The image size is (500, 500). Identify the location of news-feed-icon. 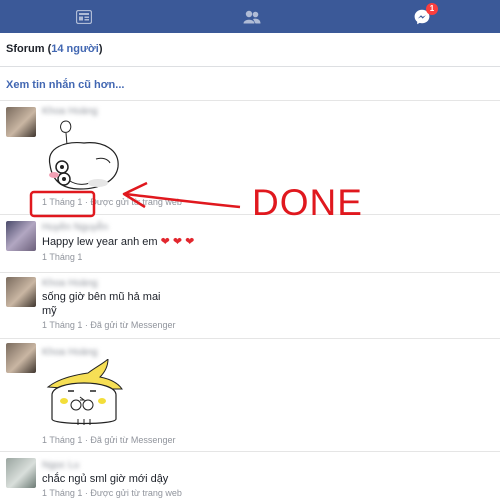
(84, 16).